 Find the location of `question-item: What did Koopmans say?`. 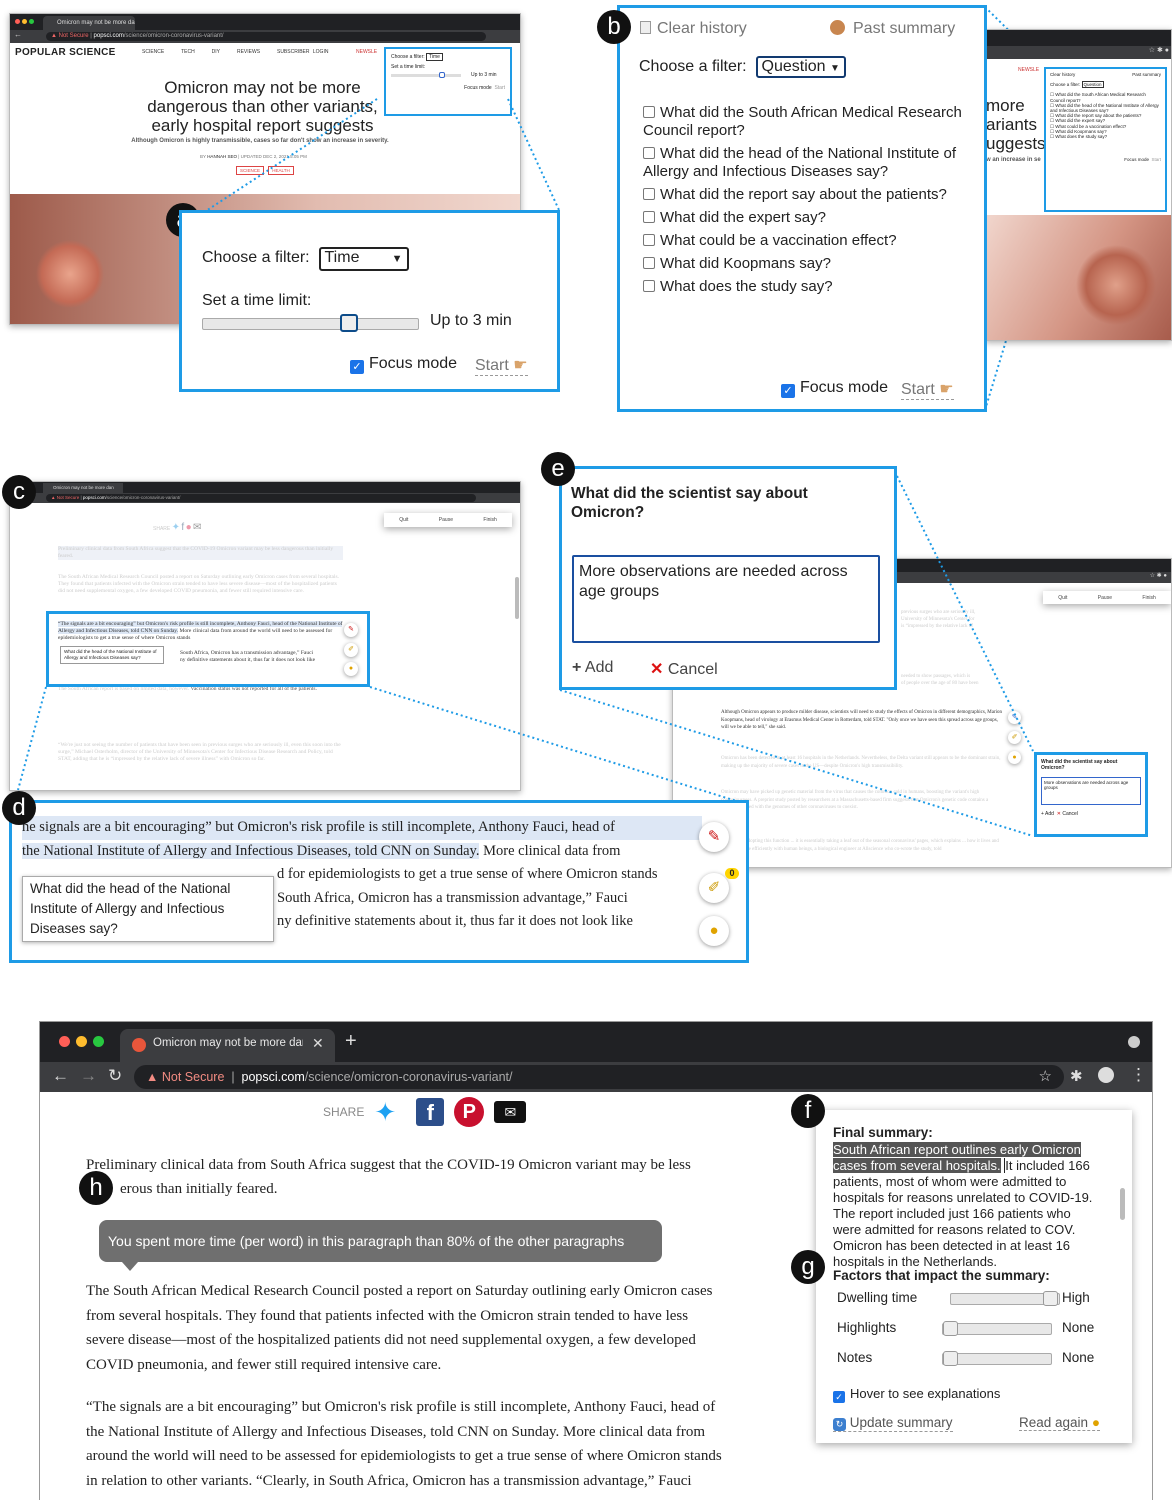

question-item: What did Koopmans say? is located at coordinates (810, 264).